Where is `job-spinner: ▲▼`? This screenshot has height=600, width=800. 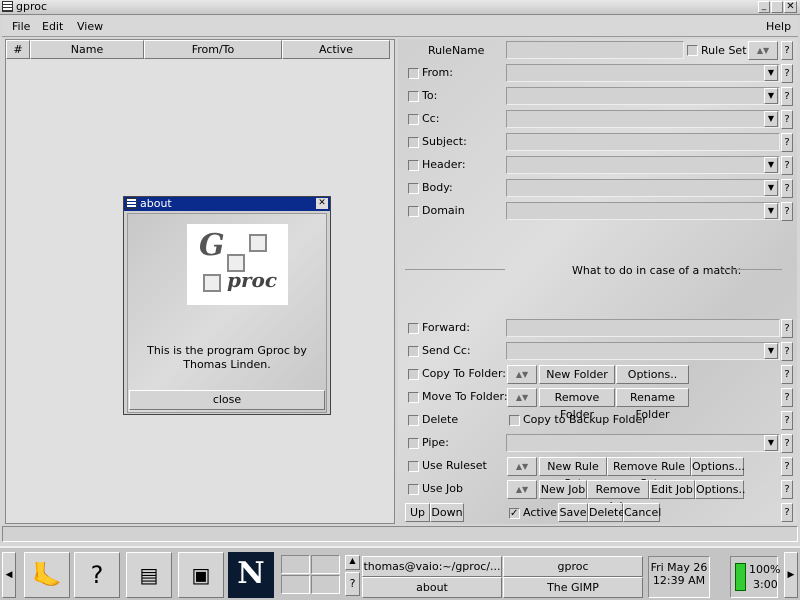 job-spinner: ▲▼ is located at coordinates (522, 489).